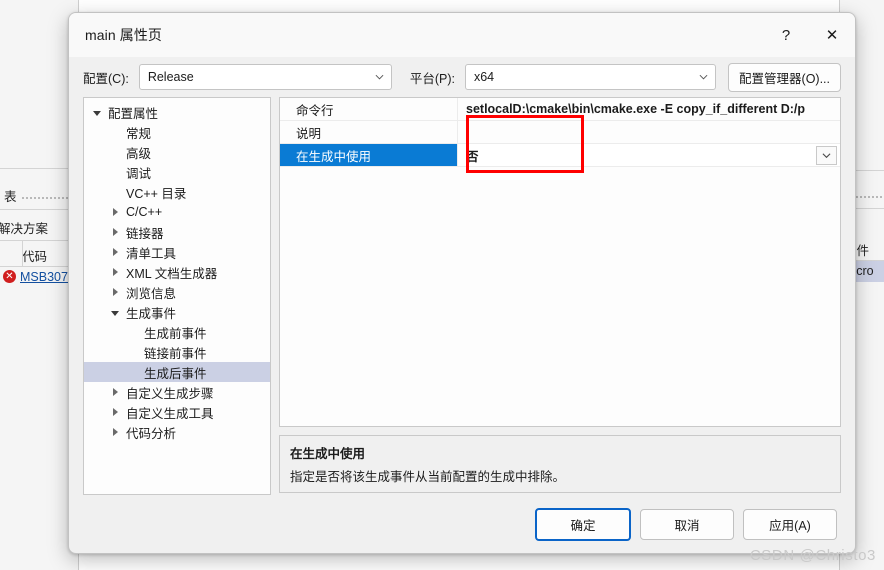  I want to click on watermark: CSDN @Christo3, so click(812, 555).